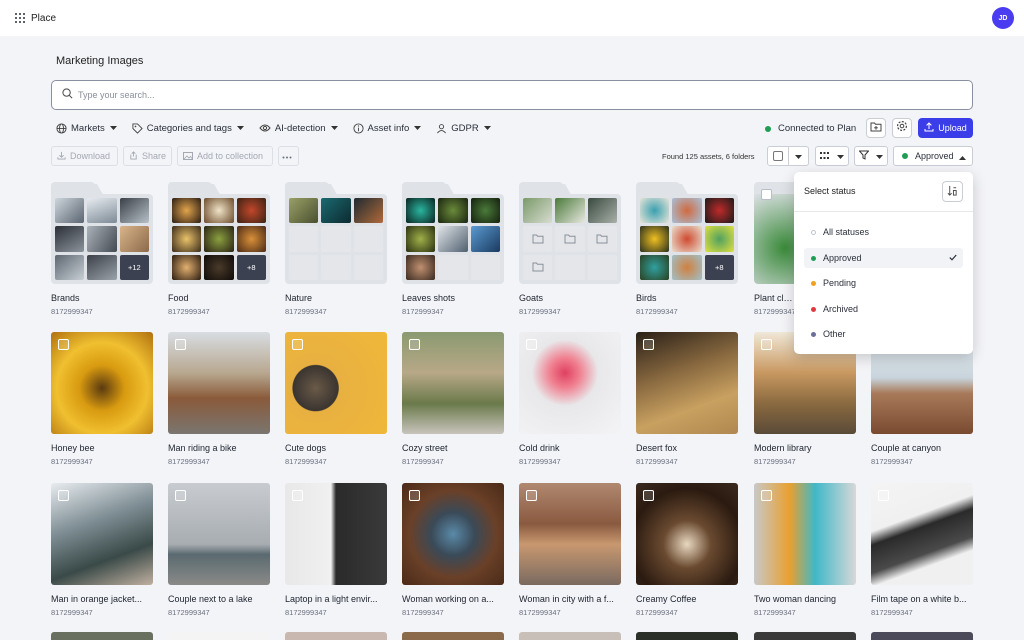 Image resolution: width=1024 pixels, height=640 pixels. I want to click on folder-card: +8 Food 8172999347, so click(219, 249).